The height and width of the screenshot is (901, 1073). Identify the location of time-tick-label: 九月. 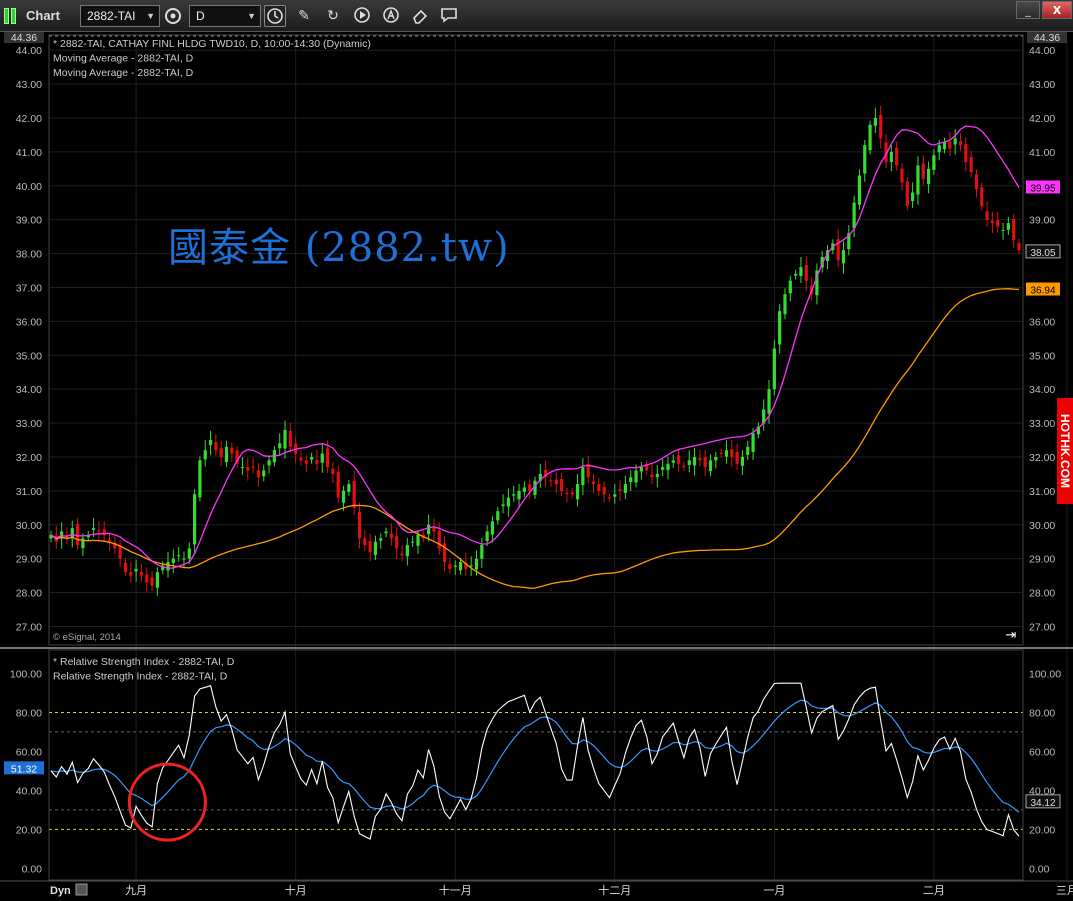
(136, 890).